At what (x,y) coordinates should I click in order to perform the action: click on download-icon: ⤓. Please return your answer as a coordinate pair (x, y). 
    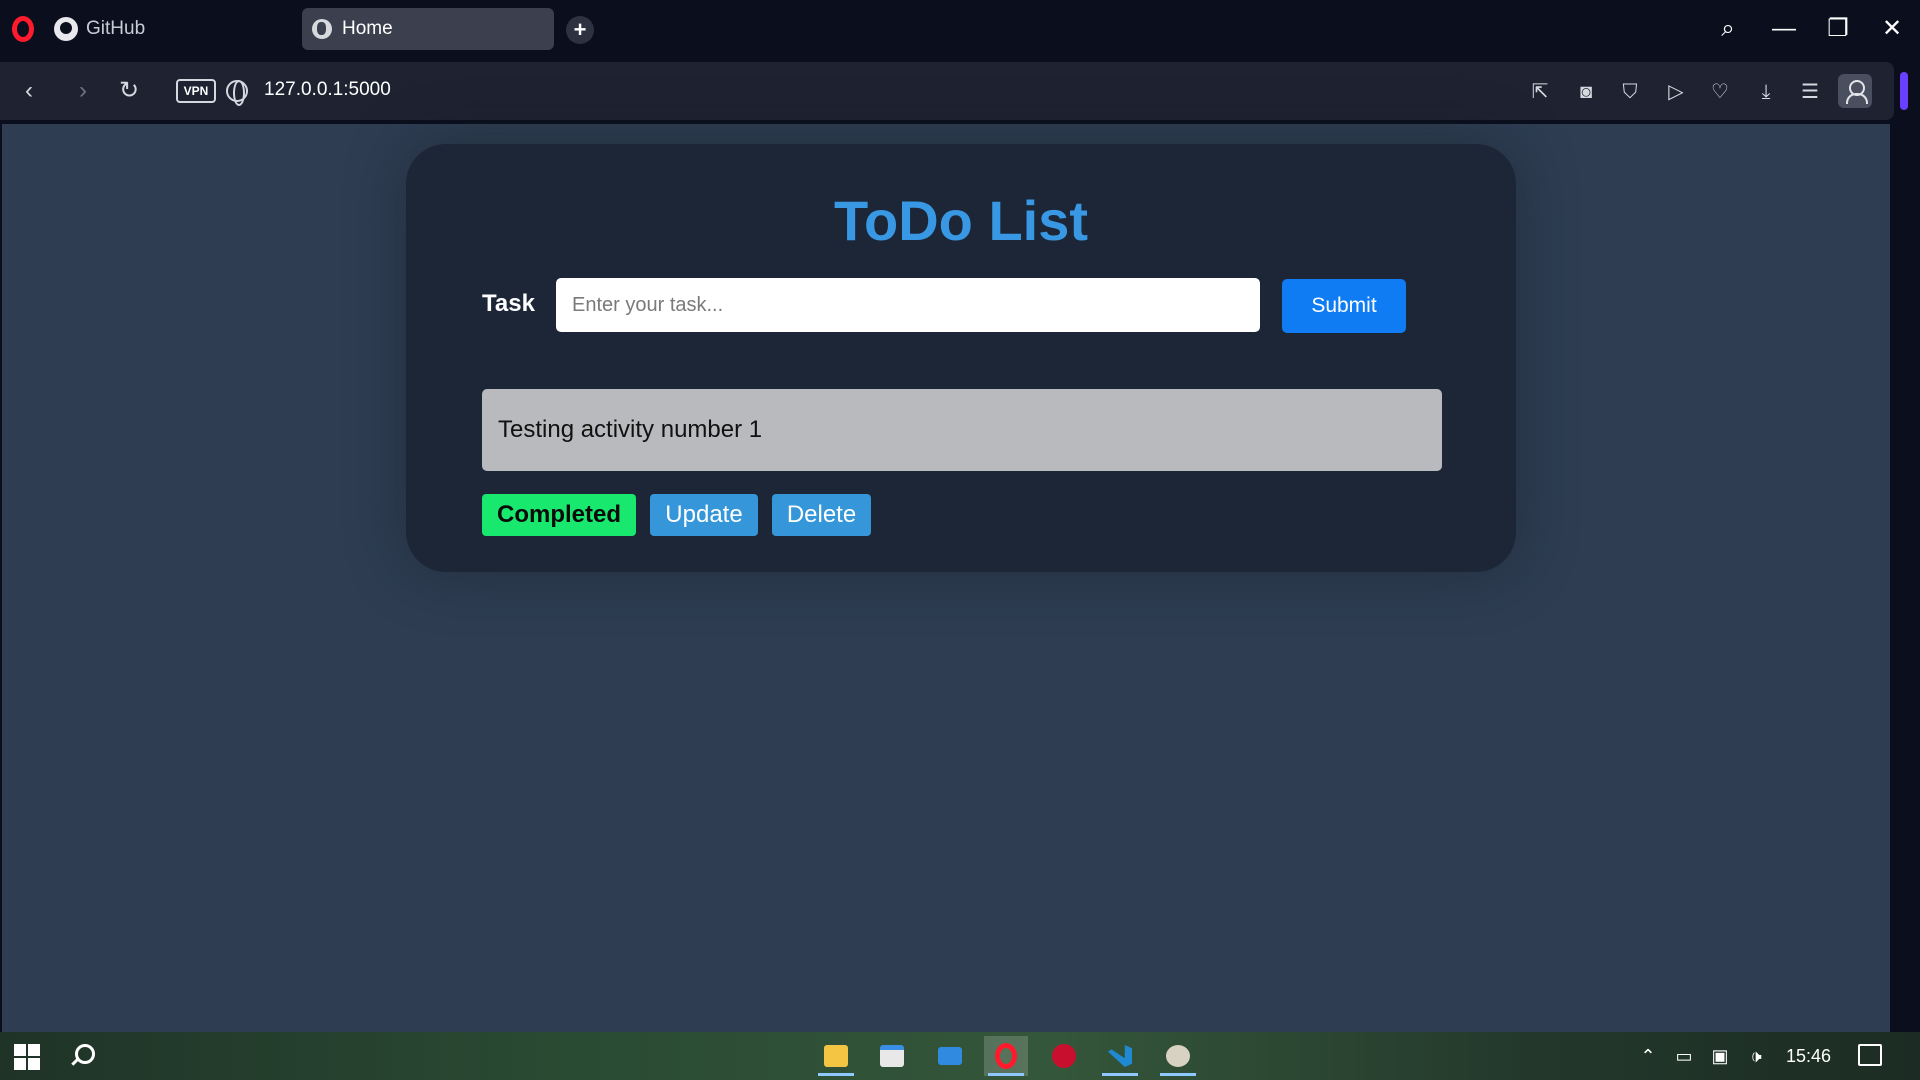
    Looking at the image, I should click on (1766, 92).